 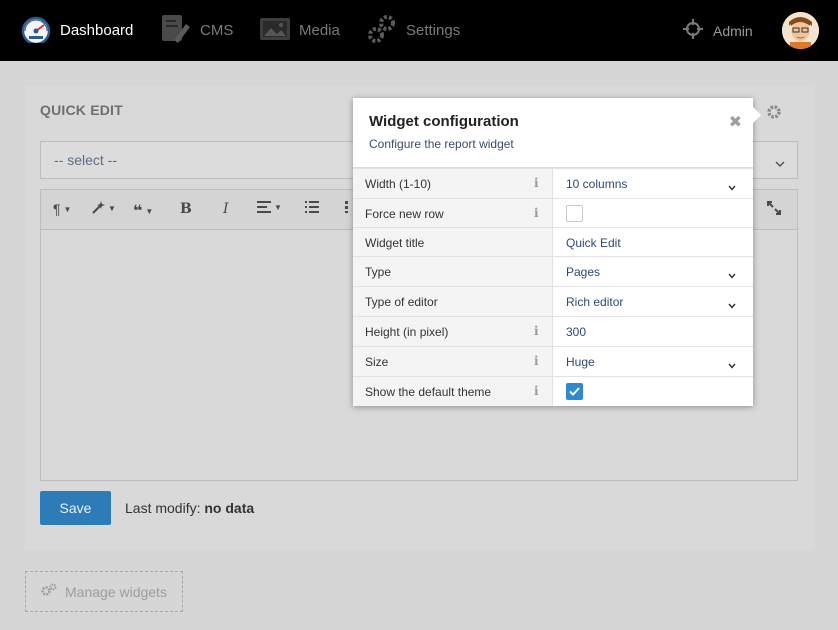 I want to click on fullscreen-icon, so click(x=774, y=208).